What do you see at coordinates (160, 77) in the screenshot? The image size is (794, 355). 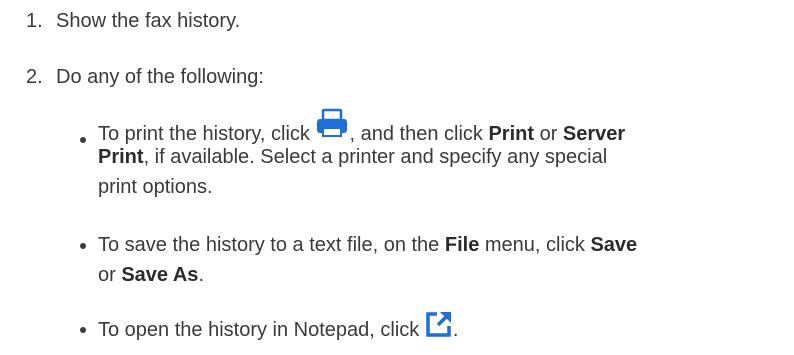 I see `step-text: Do any of the following:` at bounding box center [160, 77].